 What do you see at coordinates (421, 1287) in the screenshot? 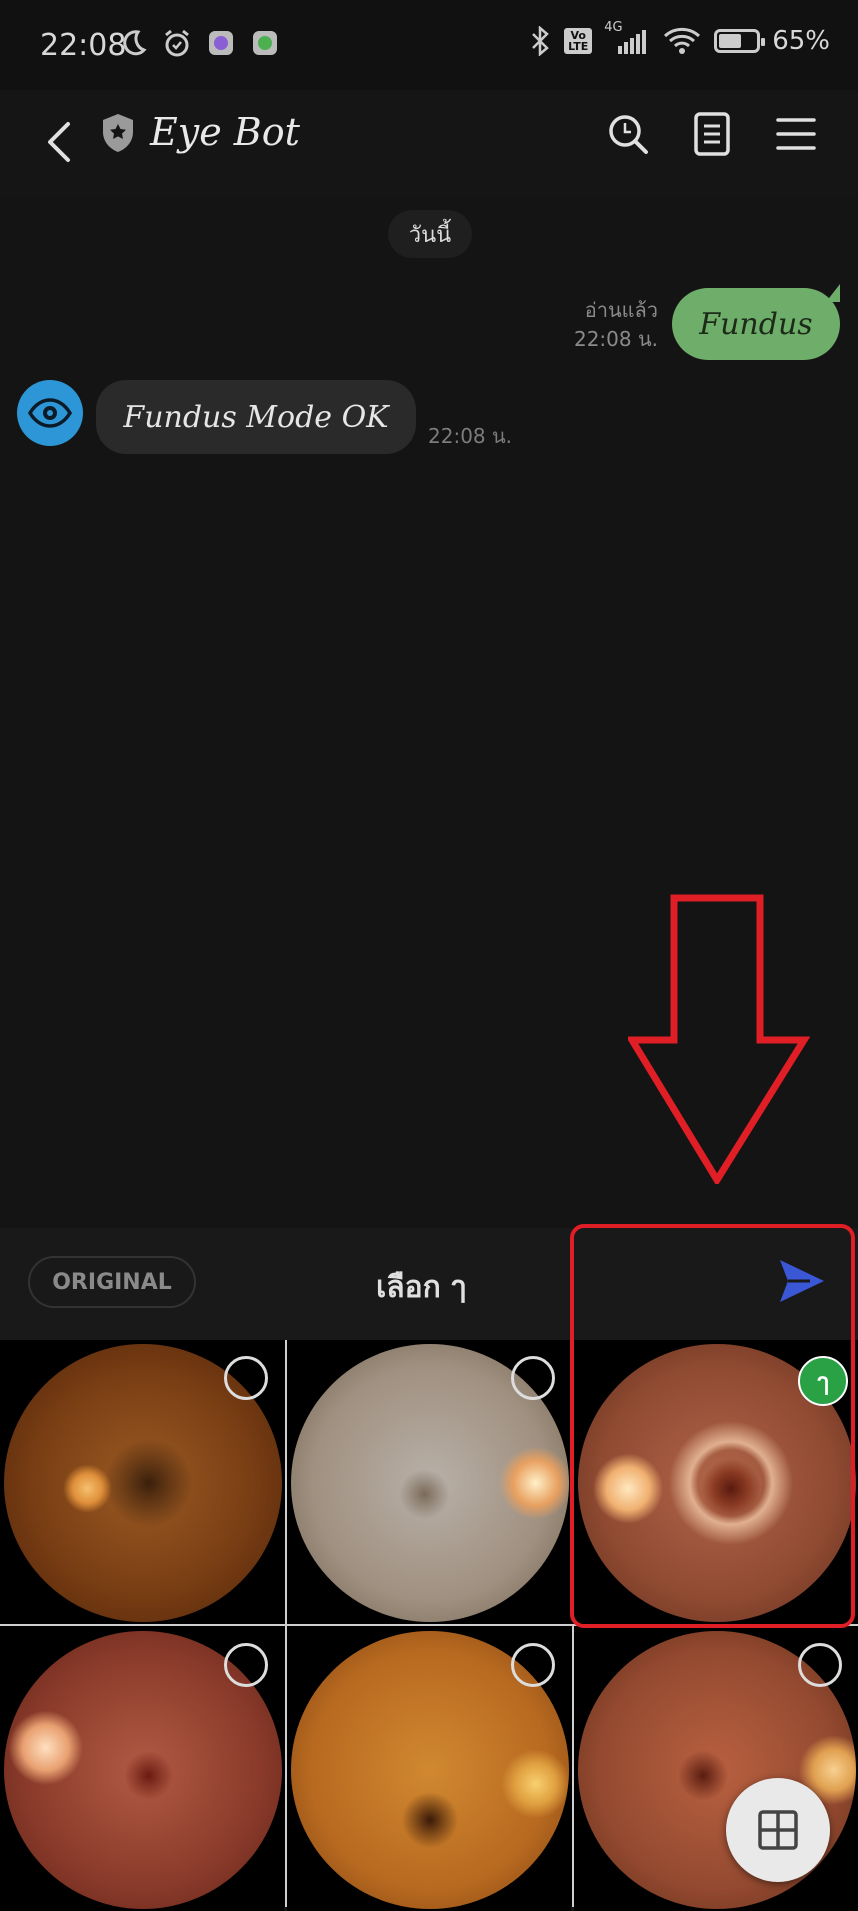
I see `selected-count-label: เลือก ๅ` at bounding box center [421, 1287].